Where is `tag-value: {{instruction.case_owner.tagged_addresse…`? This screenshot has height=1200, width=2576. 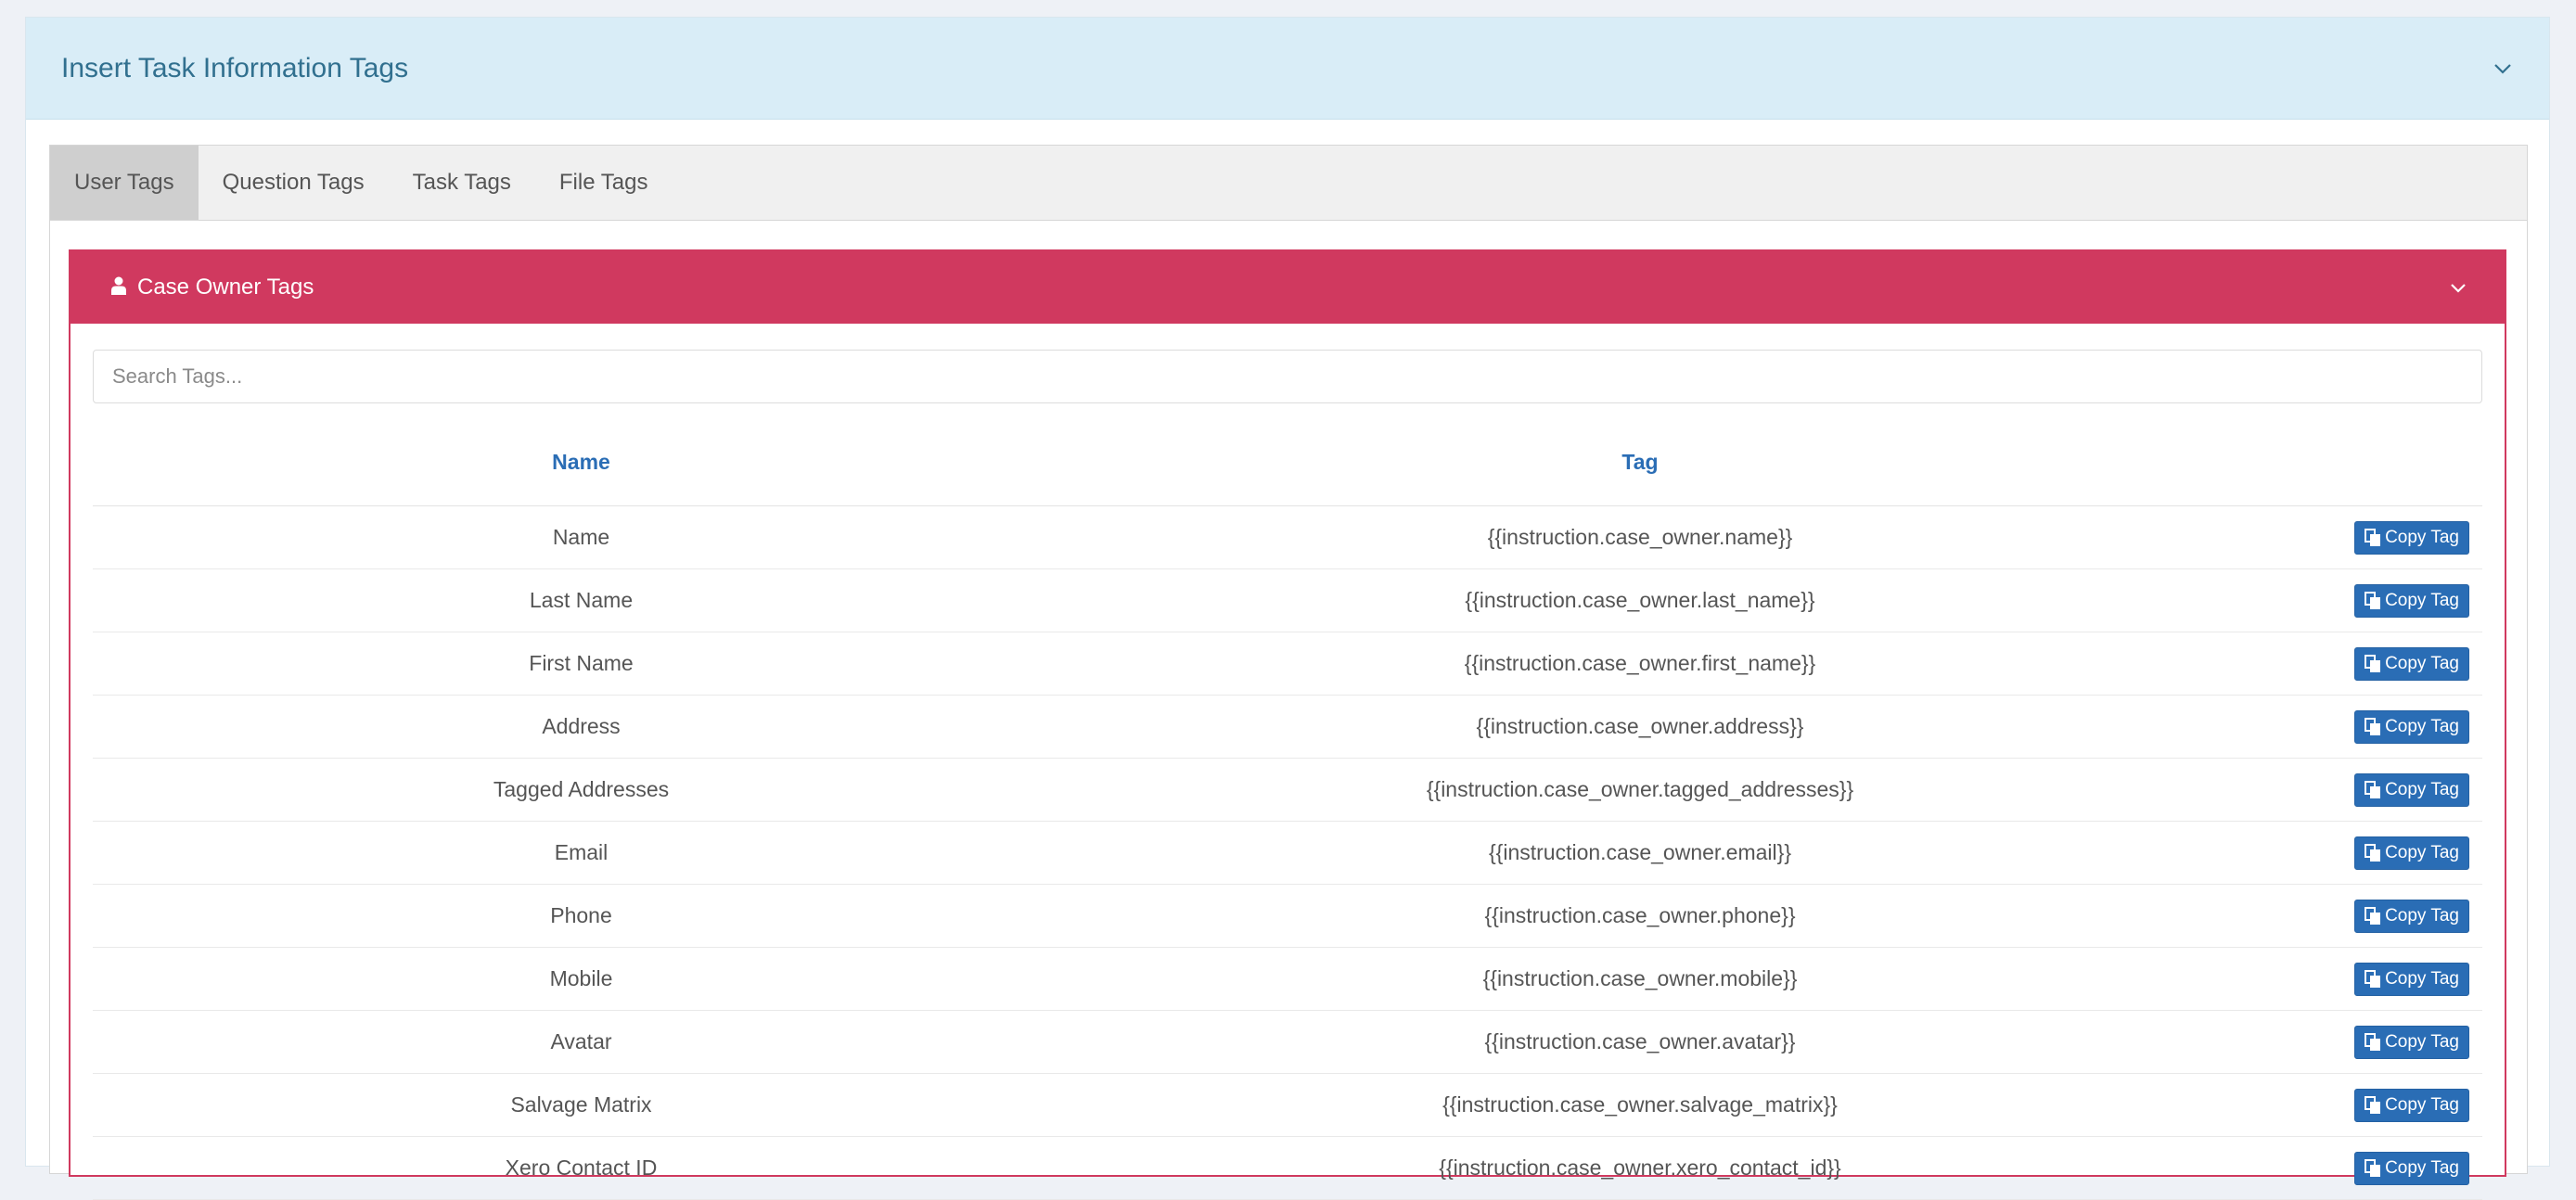
tag-value: {{instruction.case_owner.tagged_addresse… is located at coordinates (1640, 790).